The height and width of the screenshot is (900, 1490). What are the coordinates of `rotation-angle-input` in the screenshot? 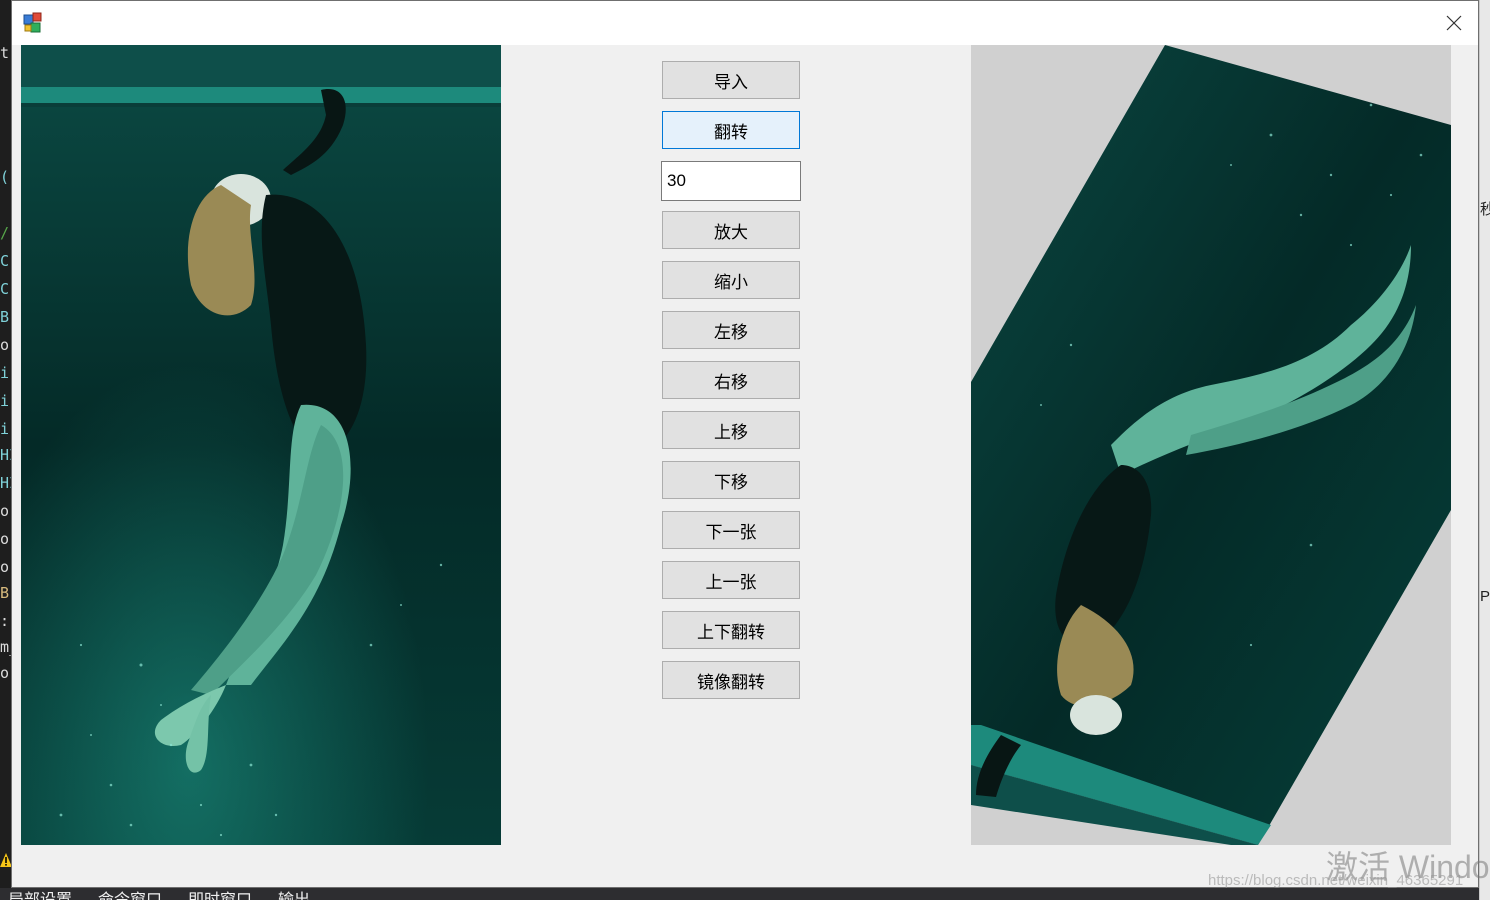 It's located at (731, 181).